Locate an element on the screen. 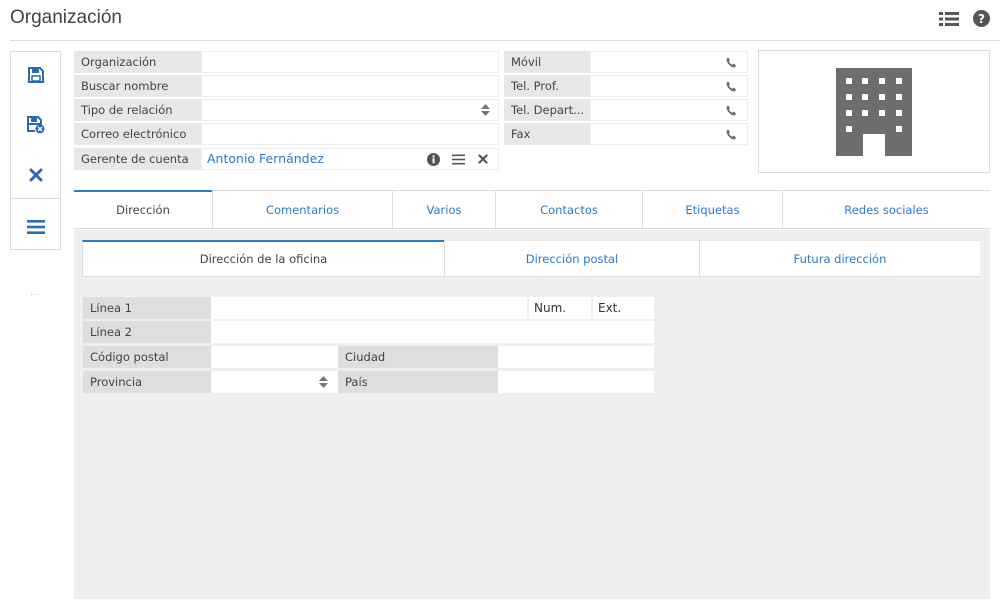  city-field is located at coordinates (576, 357).